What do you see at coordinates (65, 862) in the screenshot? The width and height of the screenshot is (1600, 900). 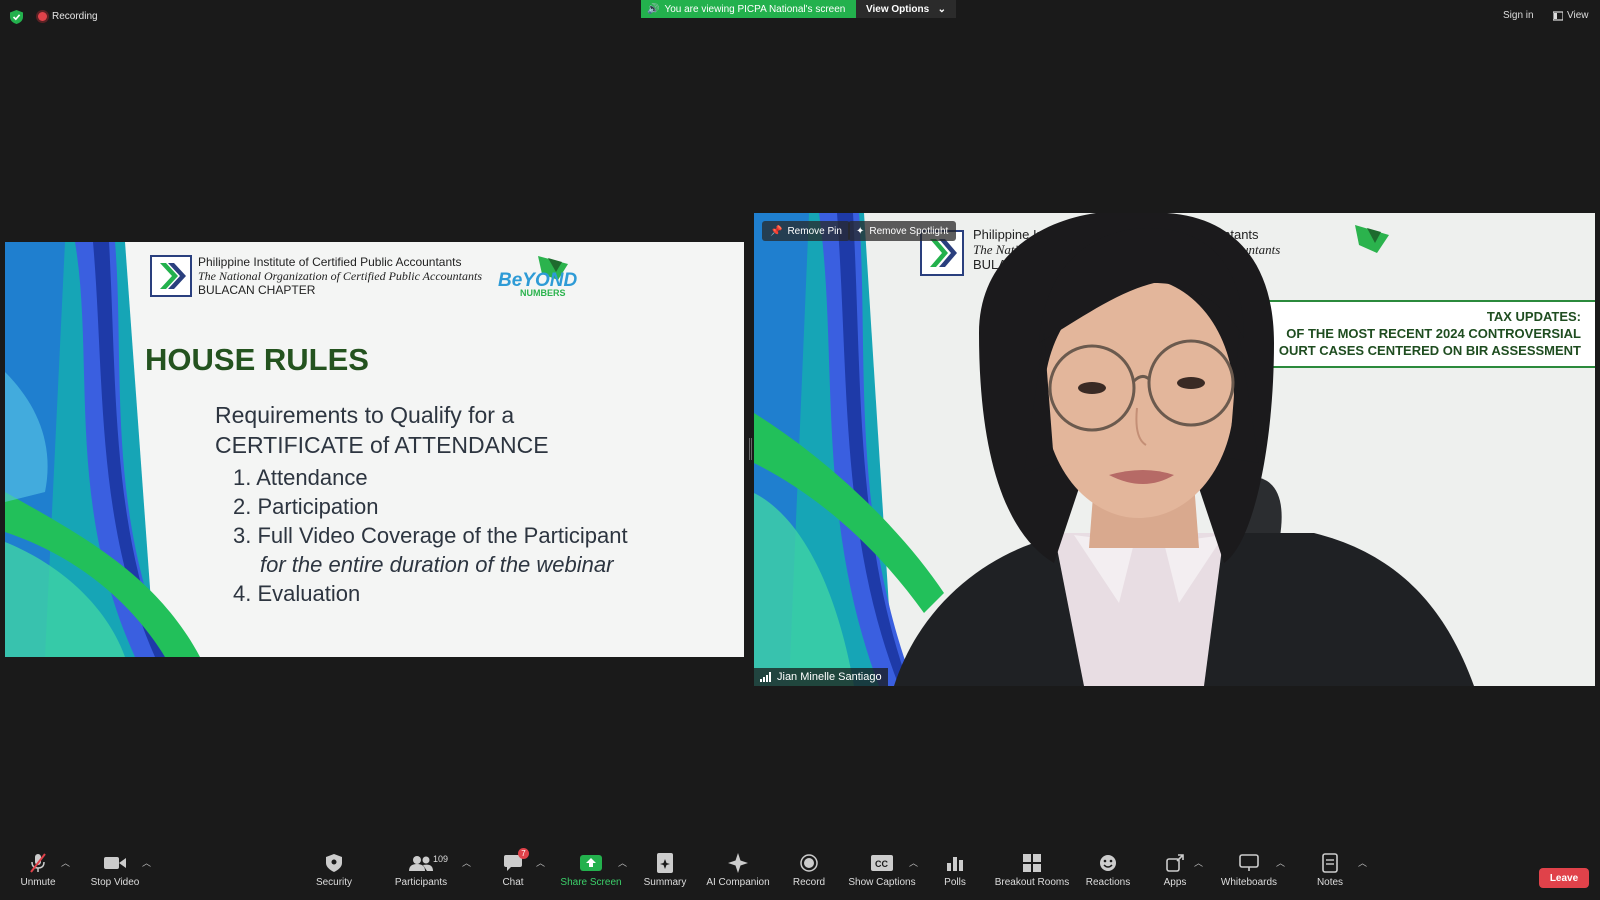 I see `audio-options-caret-icon: ︿` at bounding box center [65, 862].